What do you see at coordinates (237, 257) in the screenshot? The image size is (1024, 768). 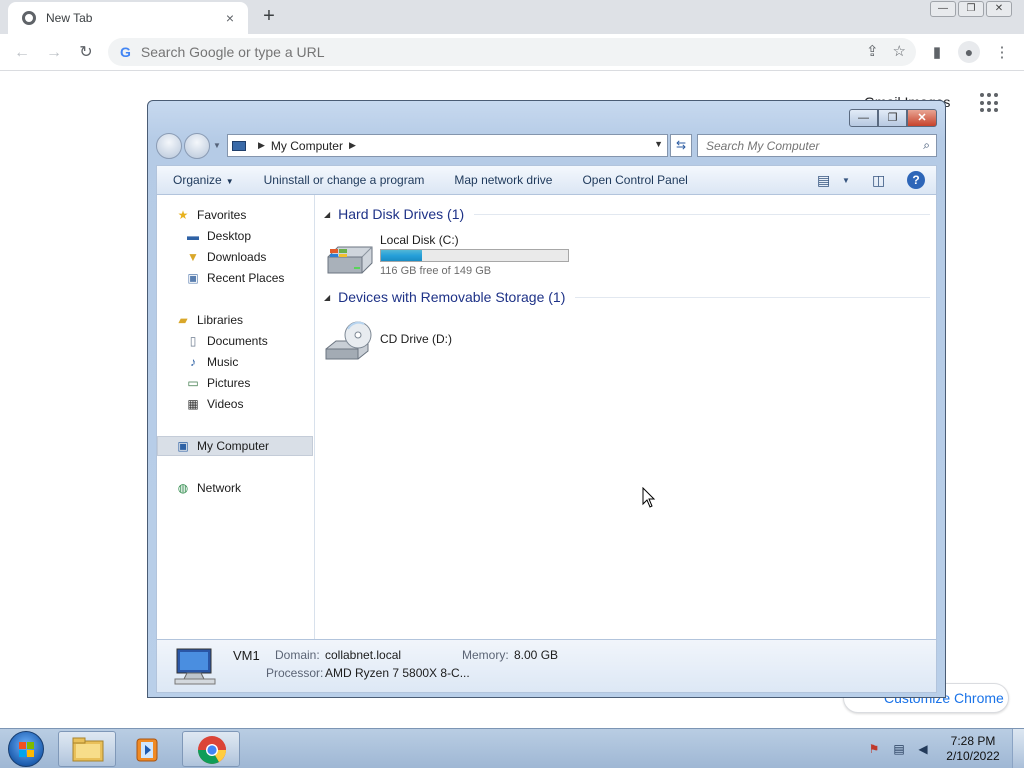 I see `nav-downloads-label: Downloads` at bounding box center [237, 257].